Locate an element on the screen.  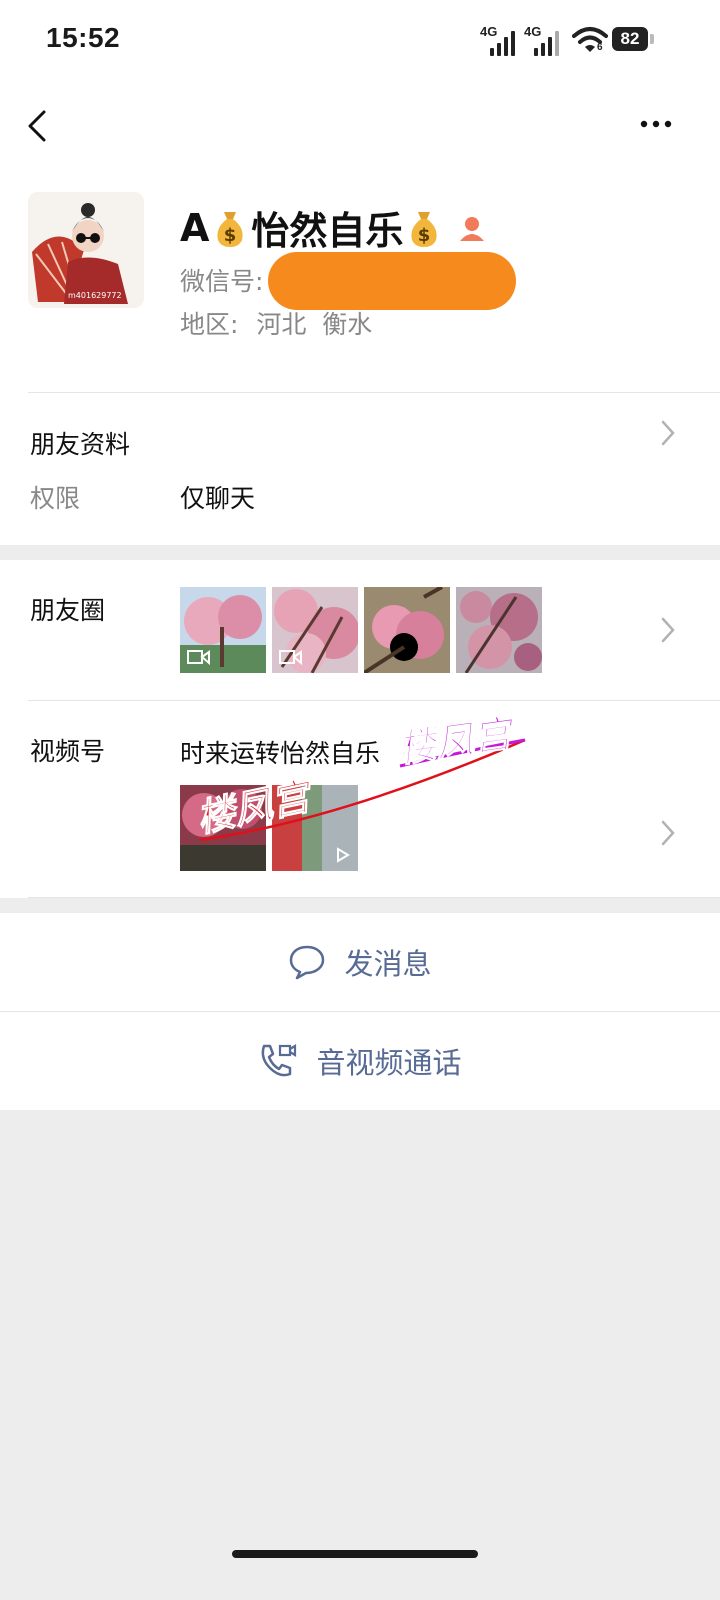
battery-indicator: 82 is located at coordinates (630, 39).